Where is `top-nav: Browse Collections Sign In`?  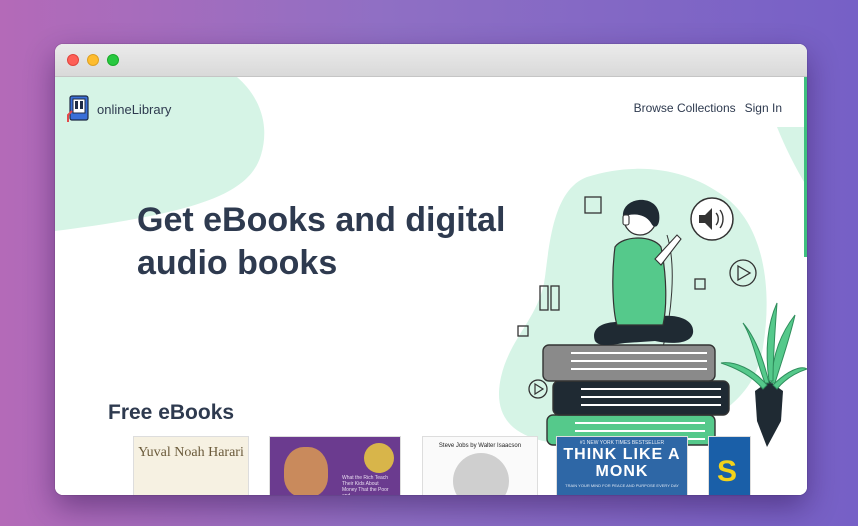 top-nav: Browse Collections Sign In is located at coordinates (708, 108).